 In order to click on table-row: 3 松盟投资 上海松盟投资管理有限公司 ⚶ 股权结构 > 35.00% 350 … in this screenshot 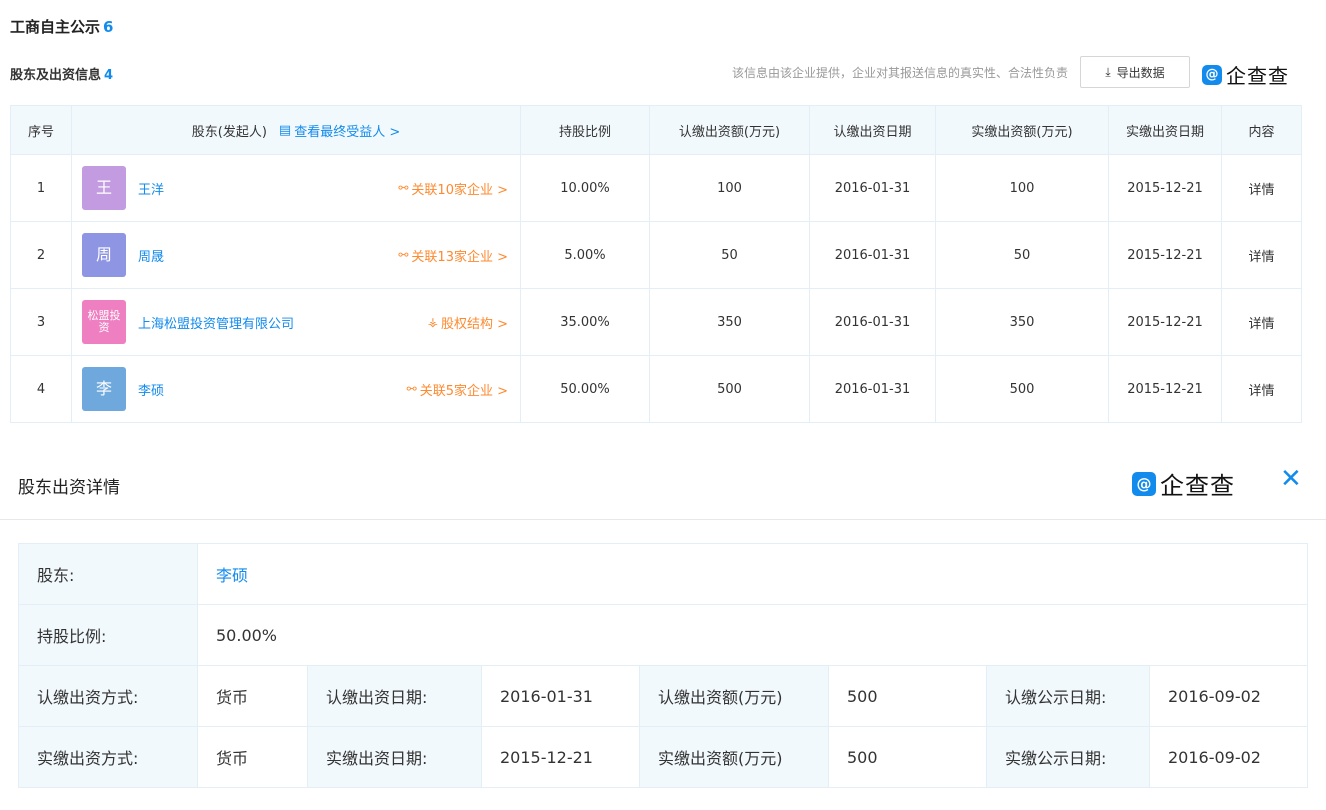, I will do `click(656, 322)`.